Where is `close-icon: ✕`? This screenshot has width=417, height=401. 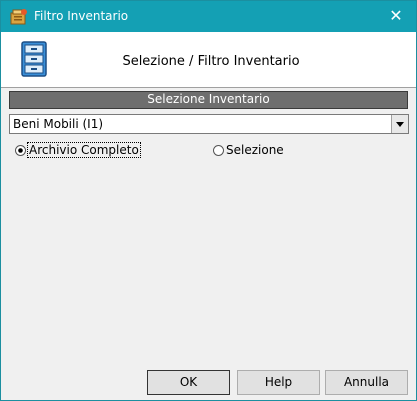
close-icon: ✕ is located at coordinates (396, 15).